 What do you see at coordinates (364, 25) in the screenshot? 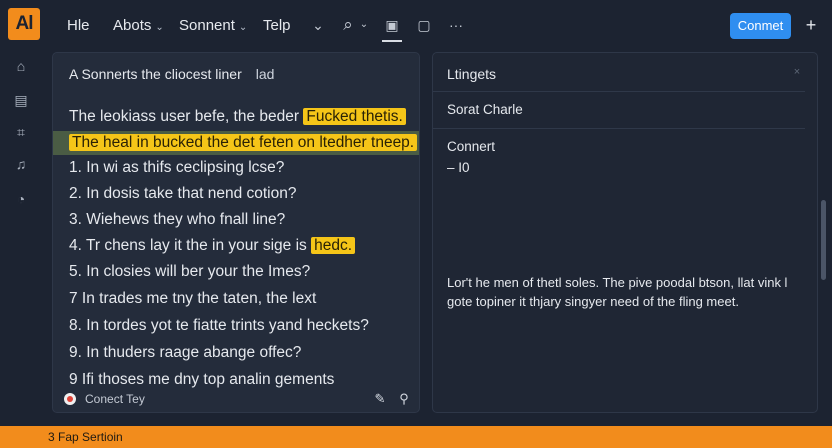
I see `search-options-caret-icon: ⌄` at bounding box center [364, 25].